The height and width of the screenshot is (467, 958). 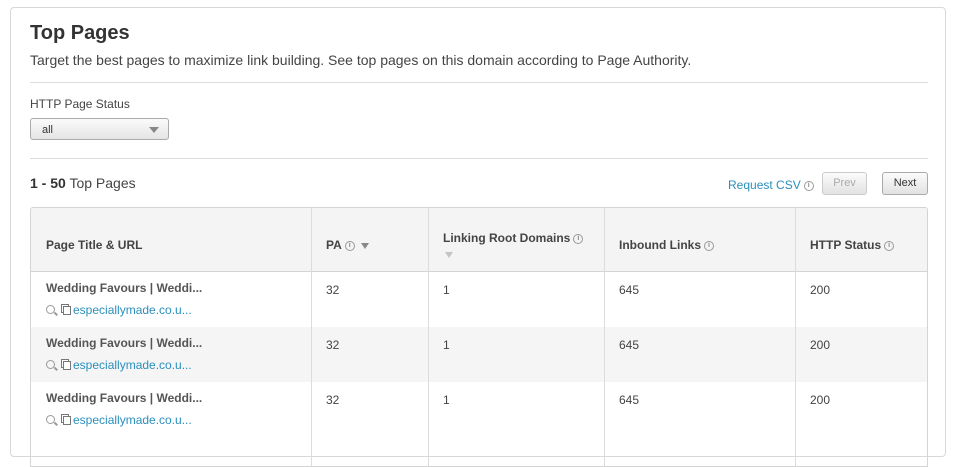 What do you see at coordinates (102, 183) in the screenshot?
I see `results-range-suffix: Top Pages` at bounding box center [102, 183].